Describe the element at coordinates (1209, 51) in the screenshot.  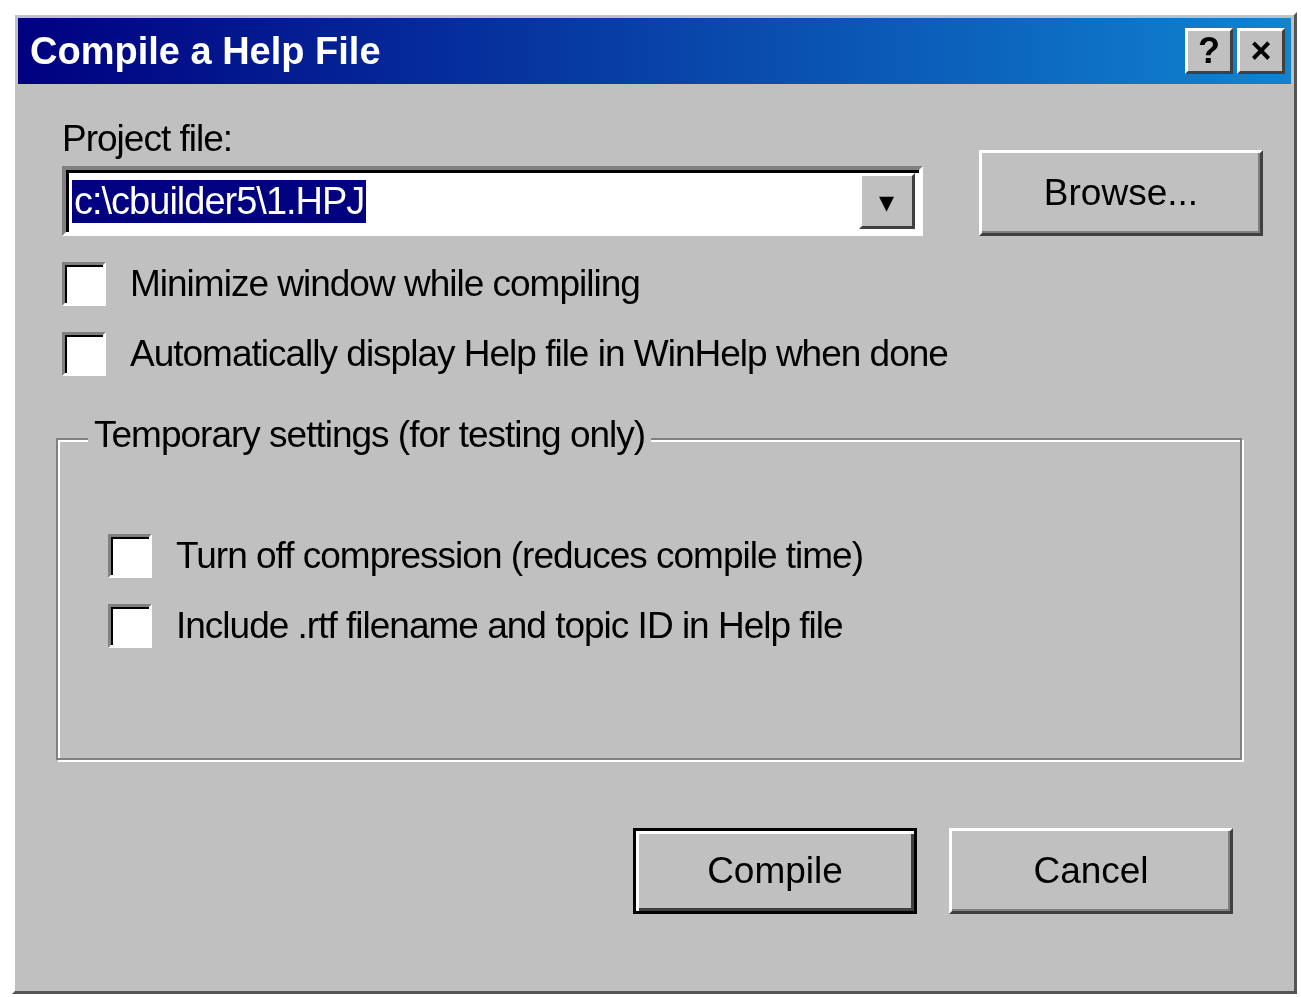
I see `help-button: ?` at that location.